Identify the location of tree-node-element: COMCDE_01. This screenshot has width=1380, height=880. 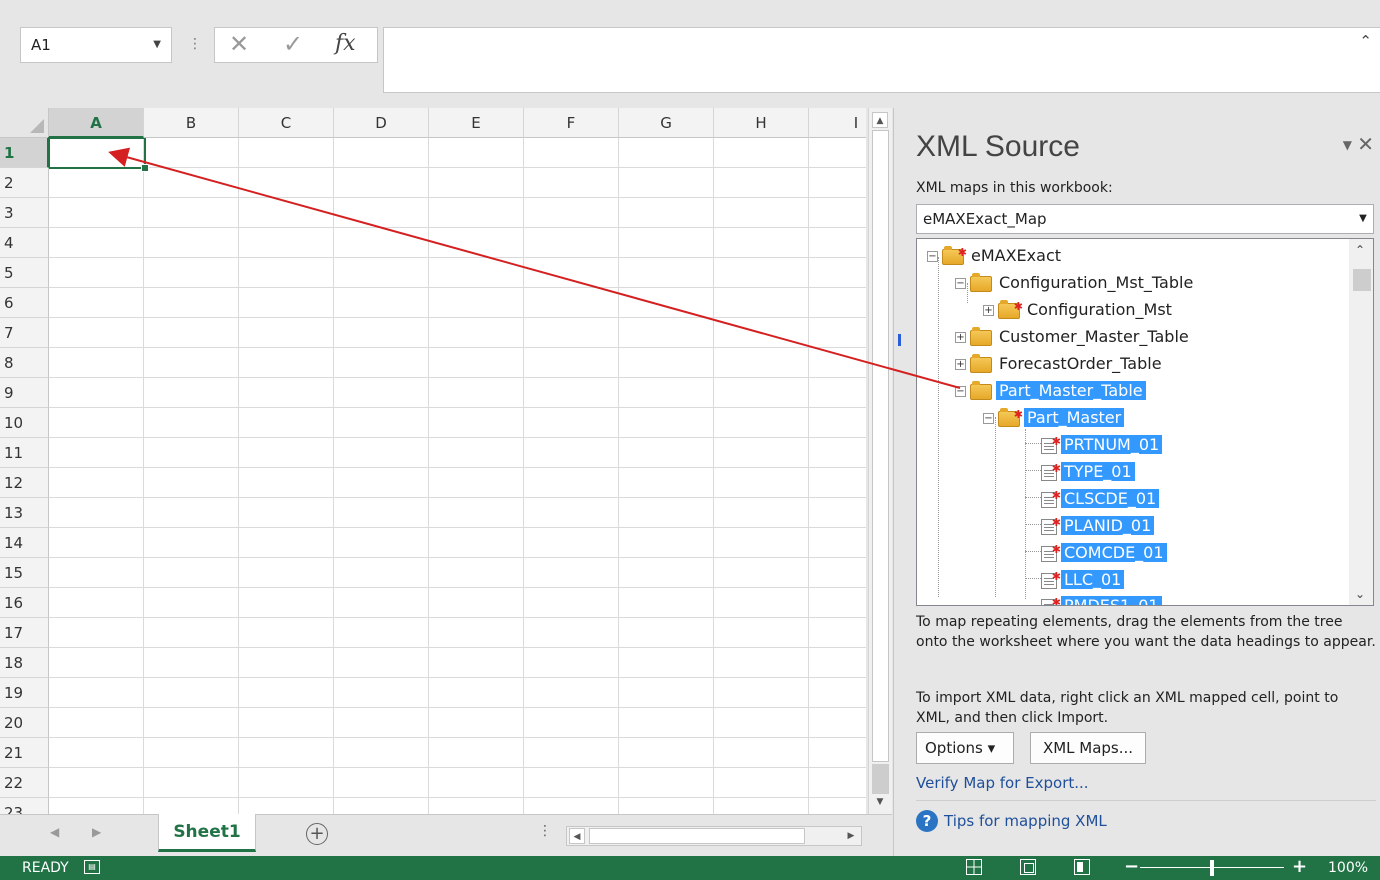
(1104, 552).